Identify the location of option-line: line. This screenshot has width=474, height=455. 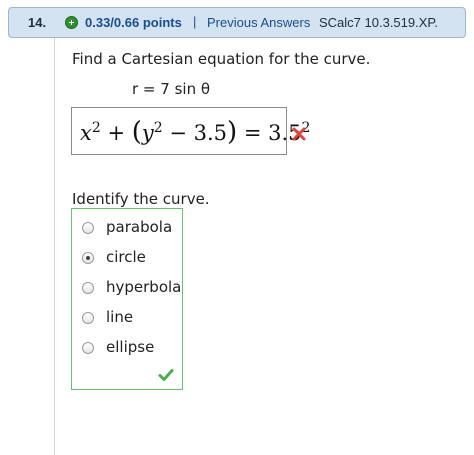
(131, 318).